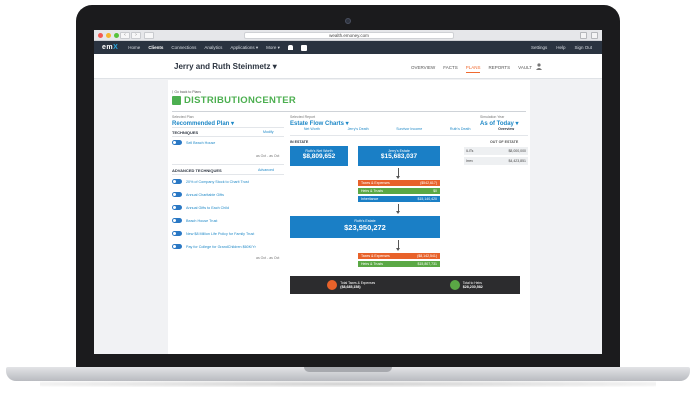 The image size is (696, 396). What do you see at coordinates (125, 35) in the screenshot?
I see `back-arrow-icon: ‹` at bounding box center [125, 35].